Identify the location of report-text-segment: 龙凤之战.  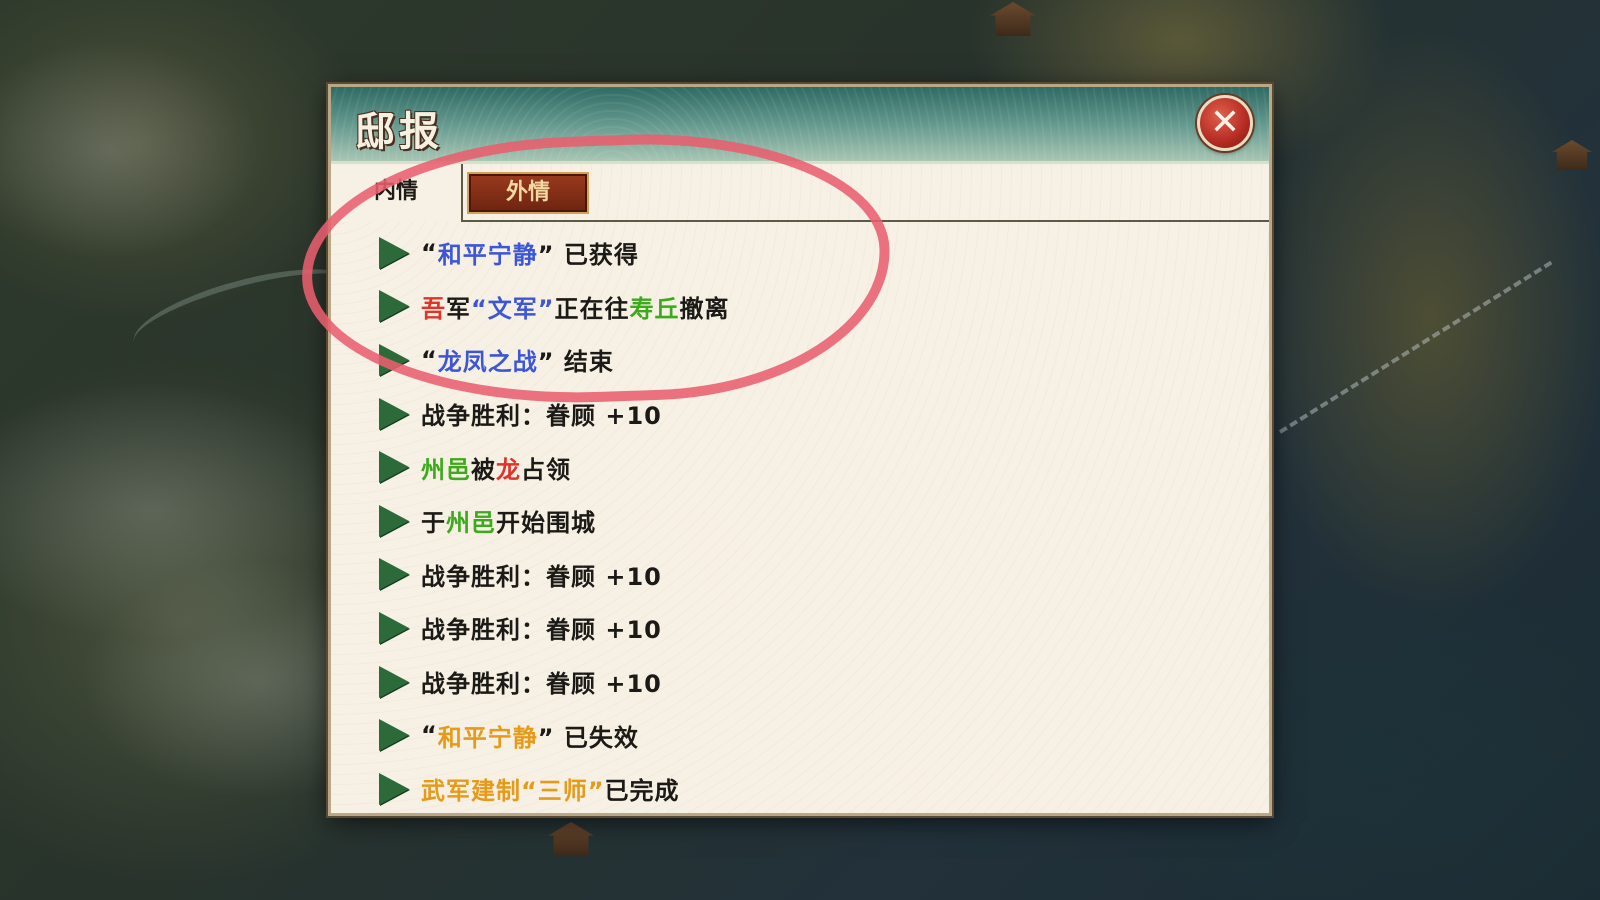
(487, 362).